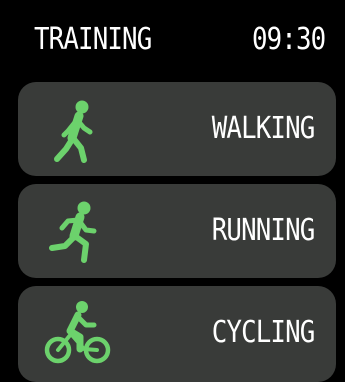 Image resolution: width=345 pixels, height=382 pixels. What do you see at coordinates (263, 128) in the screenshot?
I see `activity-walking-label: WALKING` at bounding box center [263, 128].